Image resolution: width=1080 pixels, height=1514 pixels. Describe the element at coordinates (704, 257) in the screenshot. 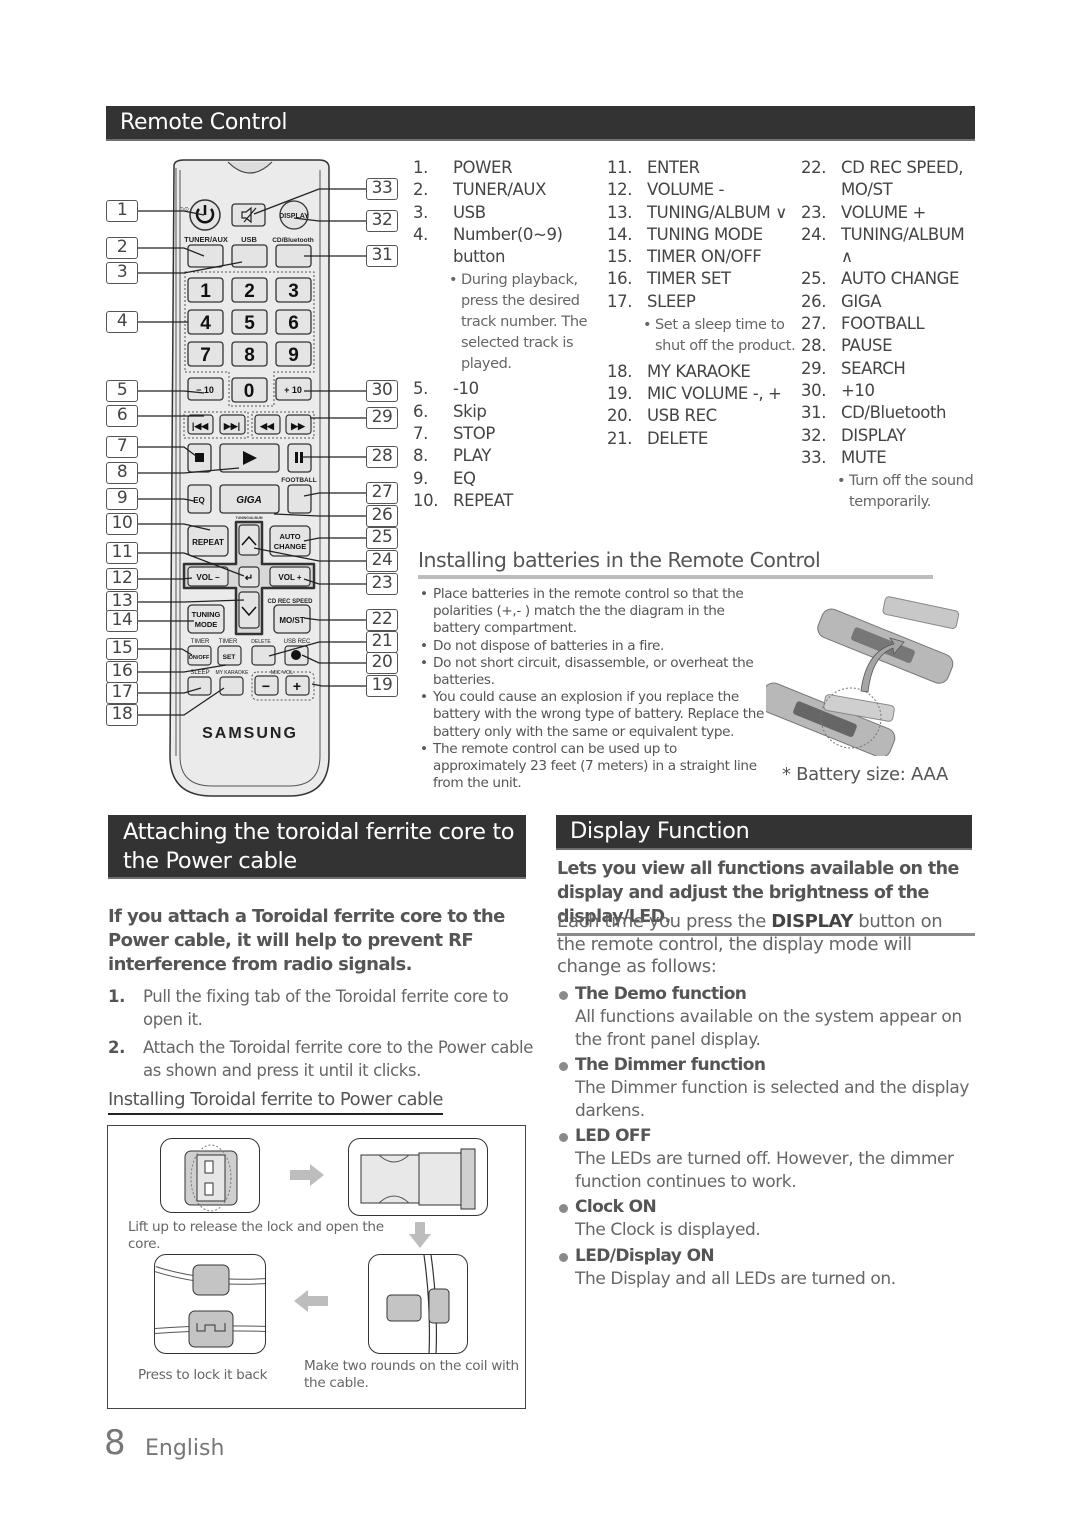

I see `button-name: TIMER ON/OFF` at that location.